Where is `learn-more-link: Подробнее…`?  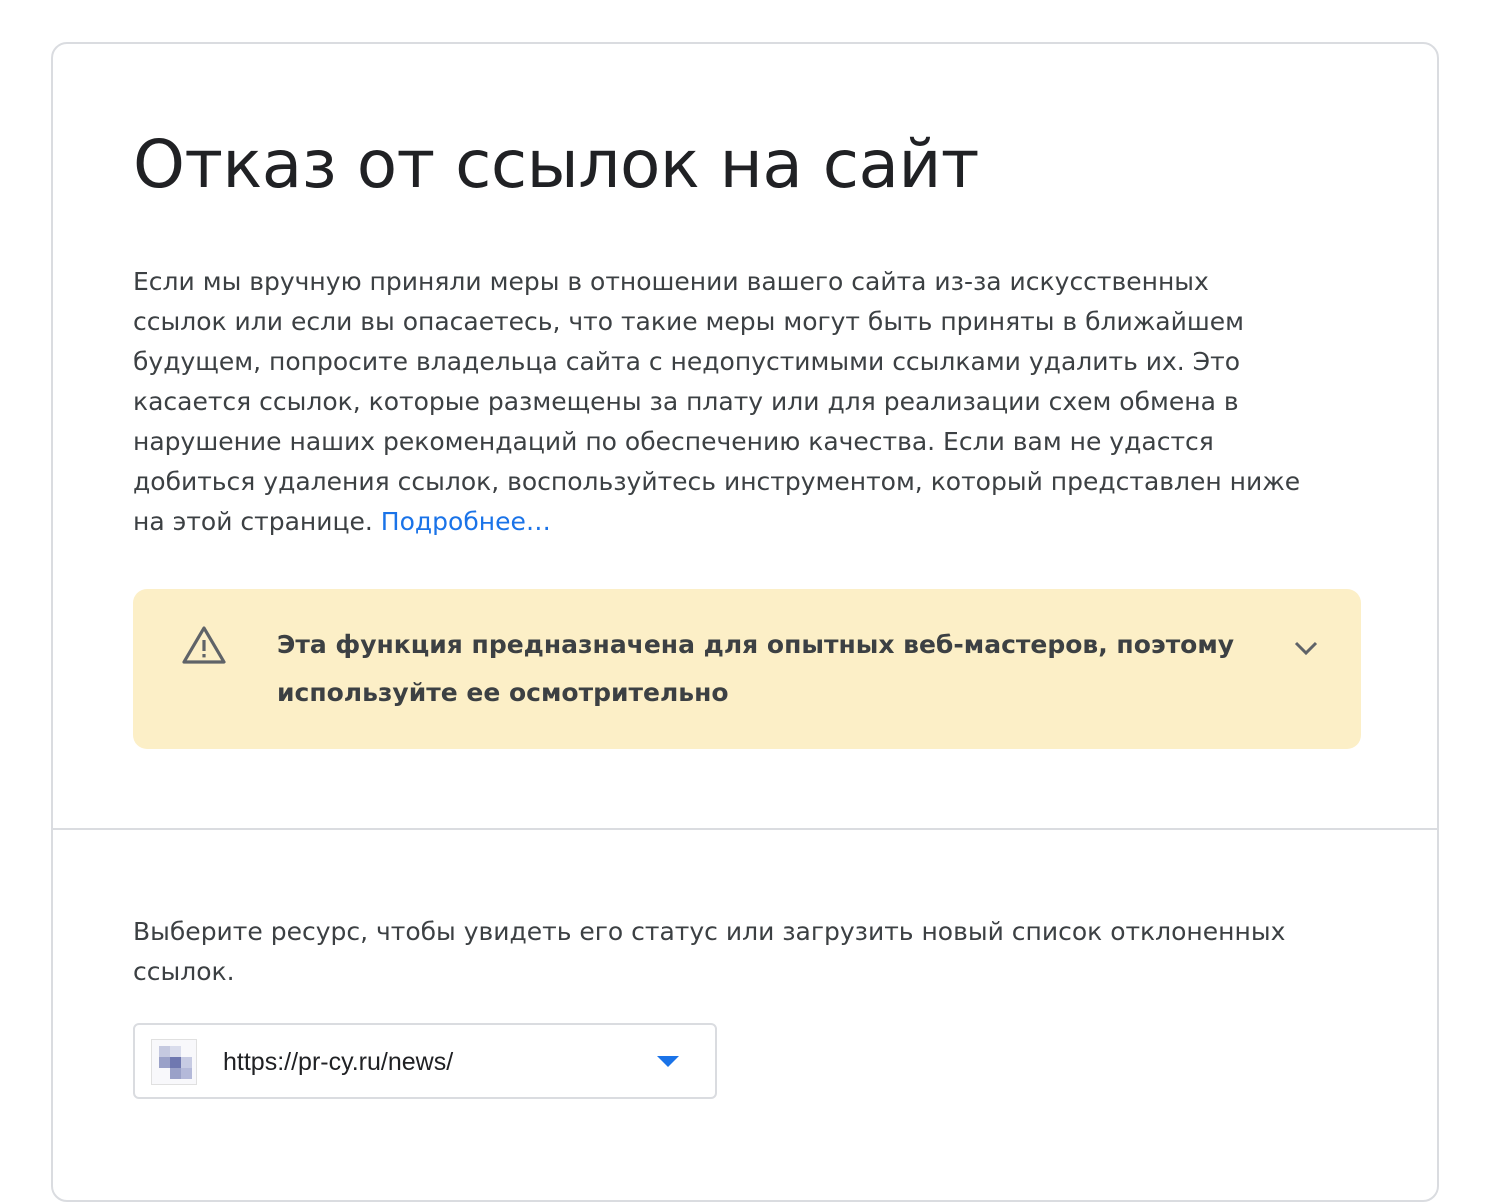
learn-more-link: Подробнее… is located at coordinates (466, 521).